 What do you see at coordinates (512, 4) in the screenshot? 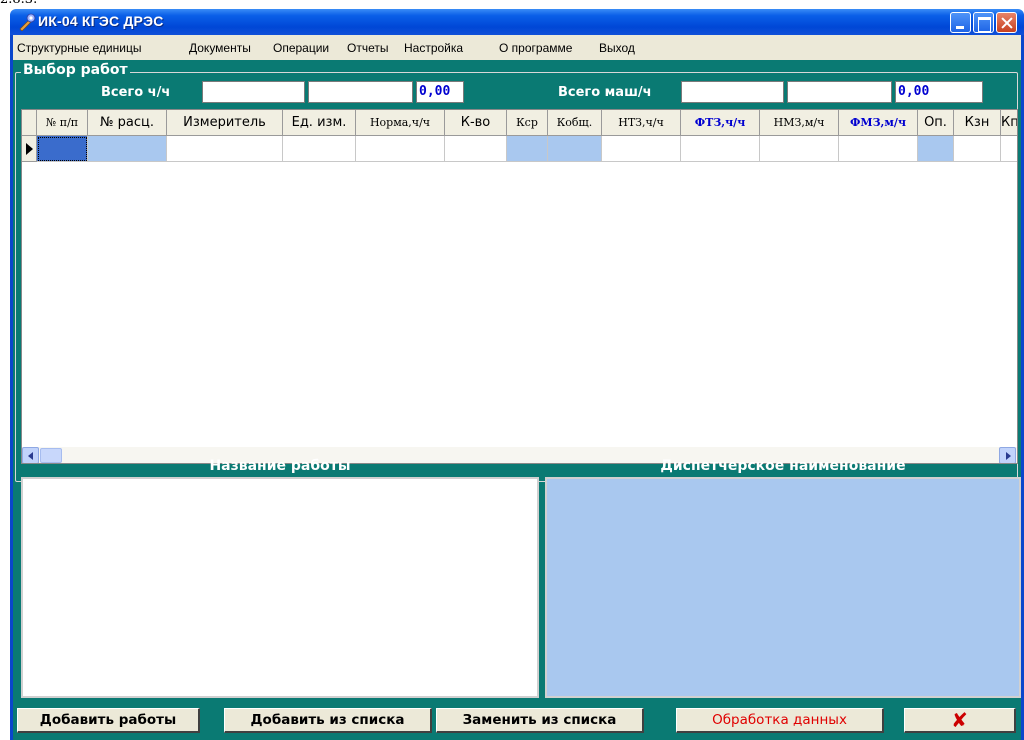
I see `cropped-top-text: 2.8.3.` at bounding box center [512, 4].